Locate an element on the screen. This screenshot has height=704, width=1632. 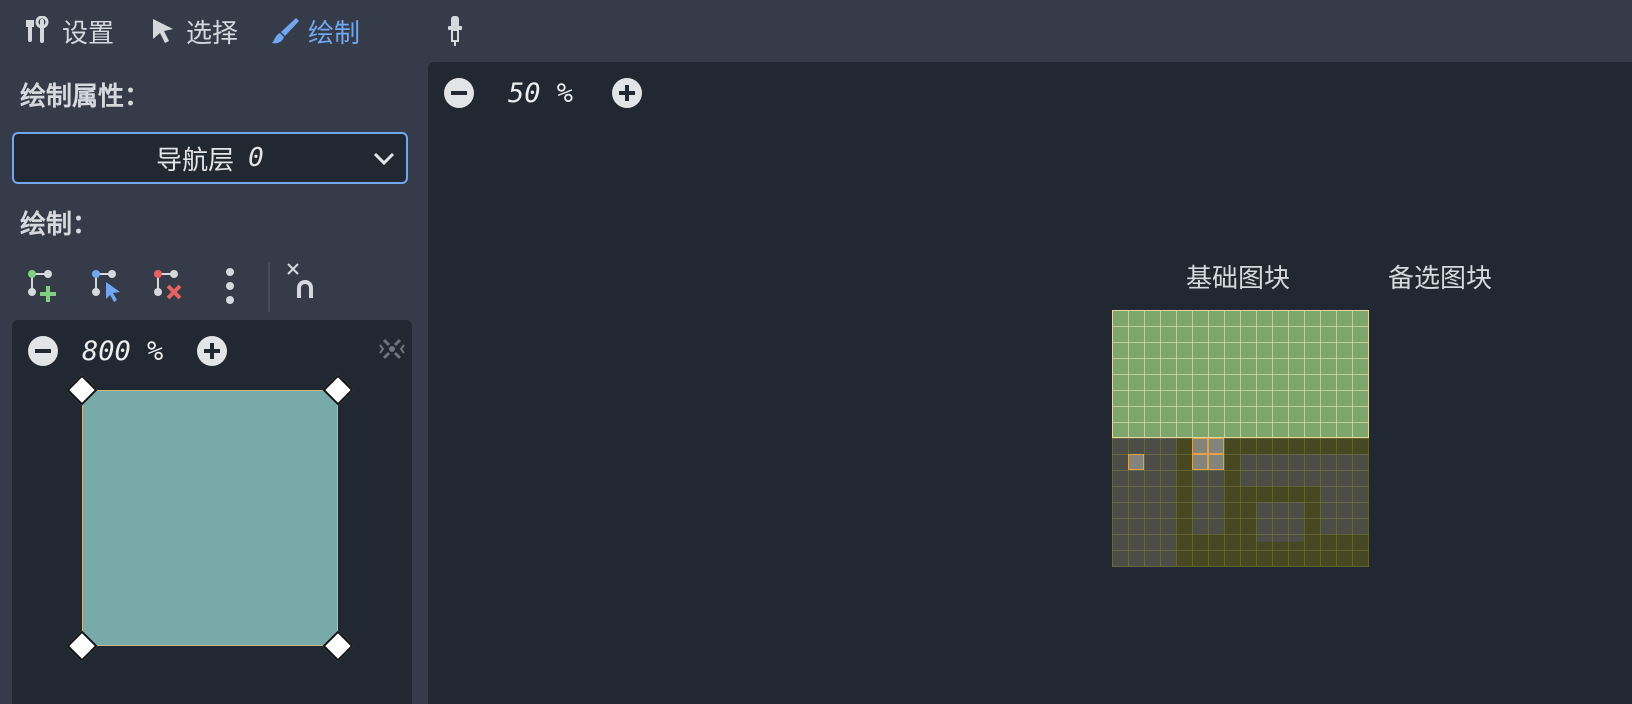
tile-preview is located at coordinates (210, 518).